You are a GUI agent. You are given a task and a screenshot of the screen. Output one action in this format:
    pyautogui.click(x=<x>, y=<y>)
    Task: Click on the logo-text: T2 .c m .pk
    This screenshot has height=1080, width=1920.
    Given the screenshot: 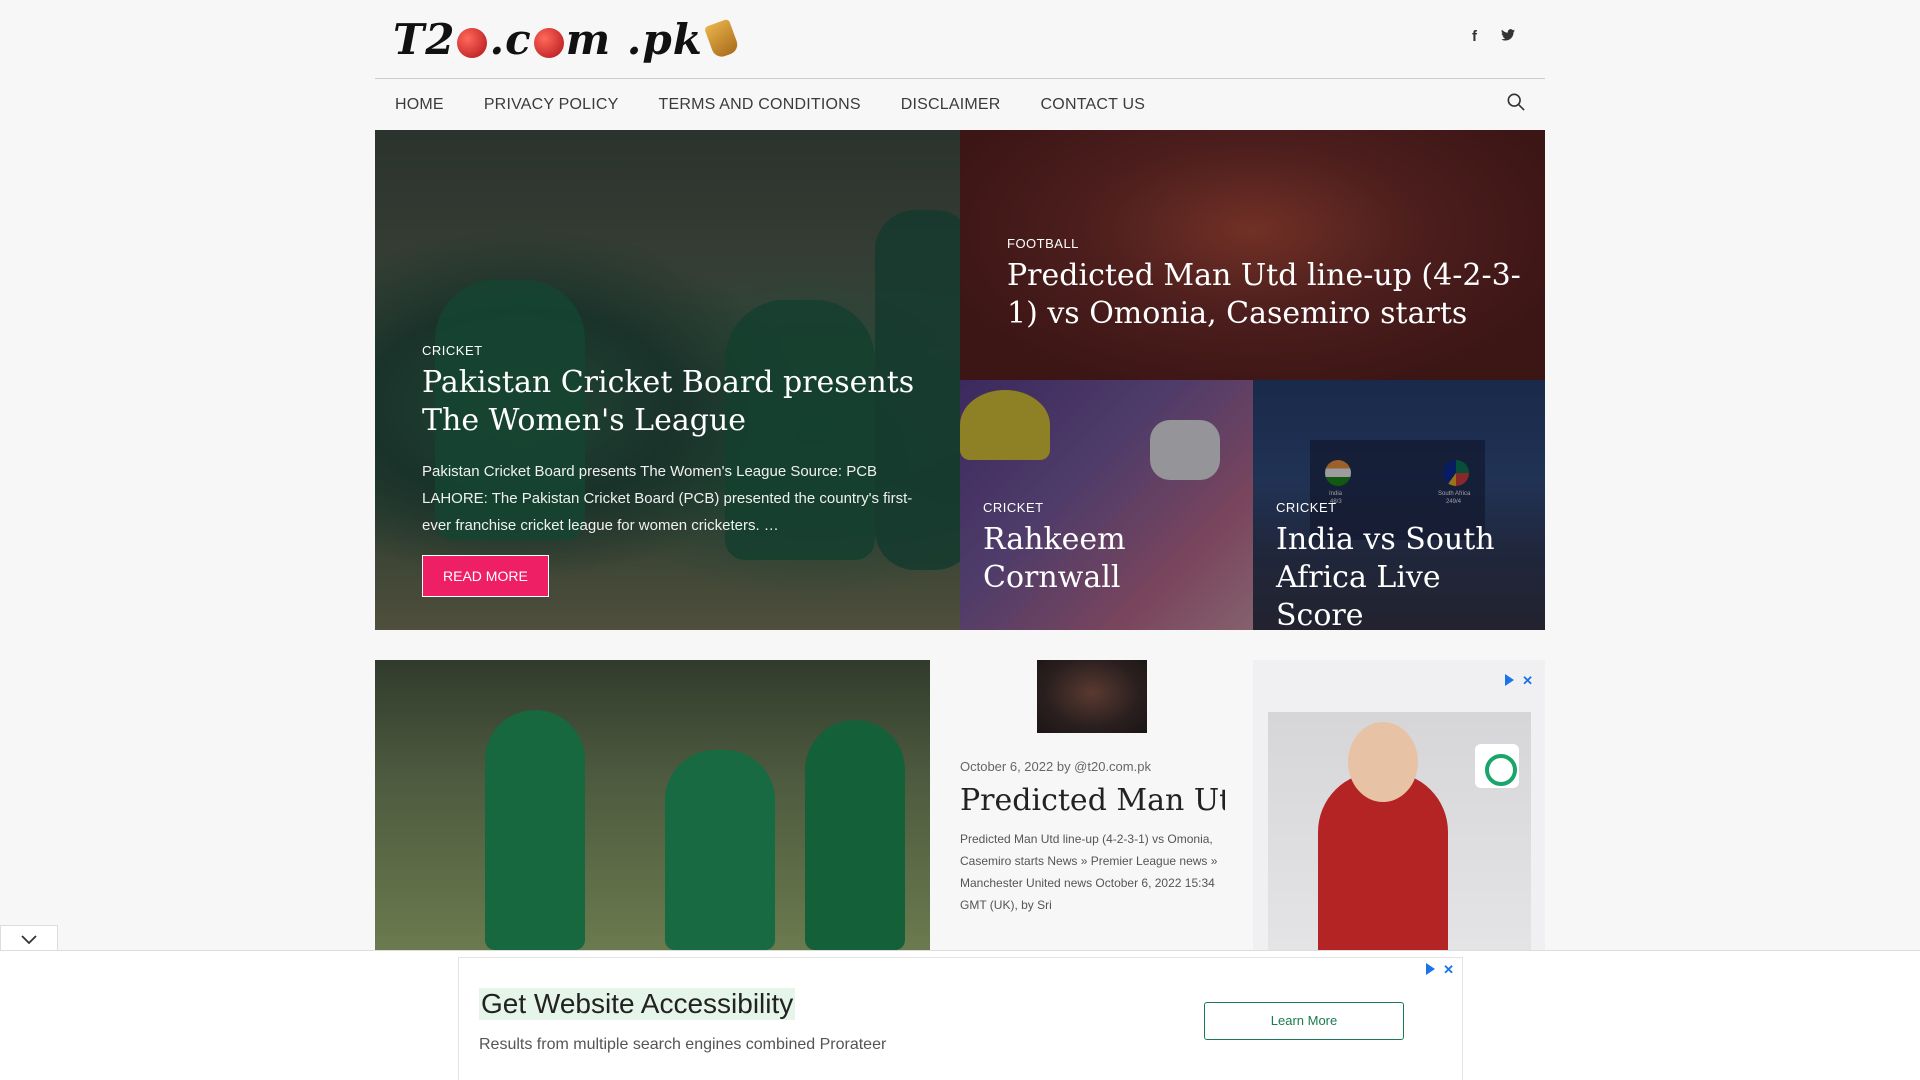 What is the action you would take?
    pyautogui.click(x=548, y=39)
    